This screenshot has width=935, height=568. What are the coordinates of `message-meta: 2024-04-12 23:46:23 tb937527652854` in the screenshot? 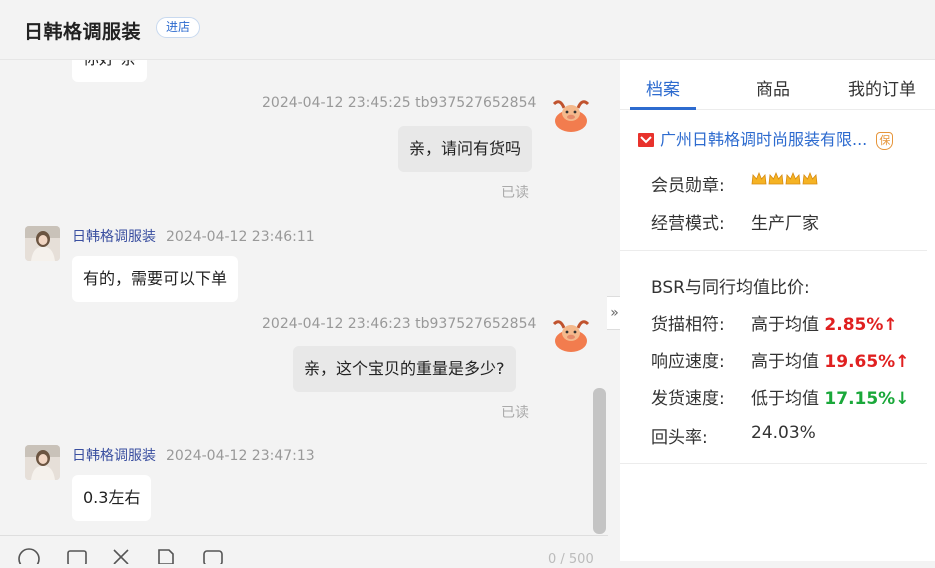 It's located at (399, 324).